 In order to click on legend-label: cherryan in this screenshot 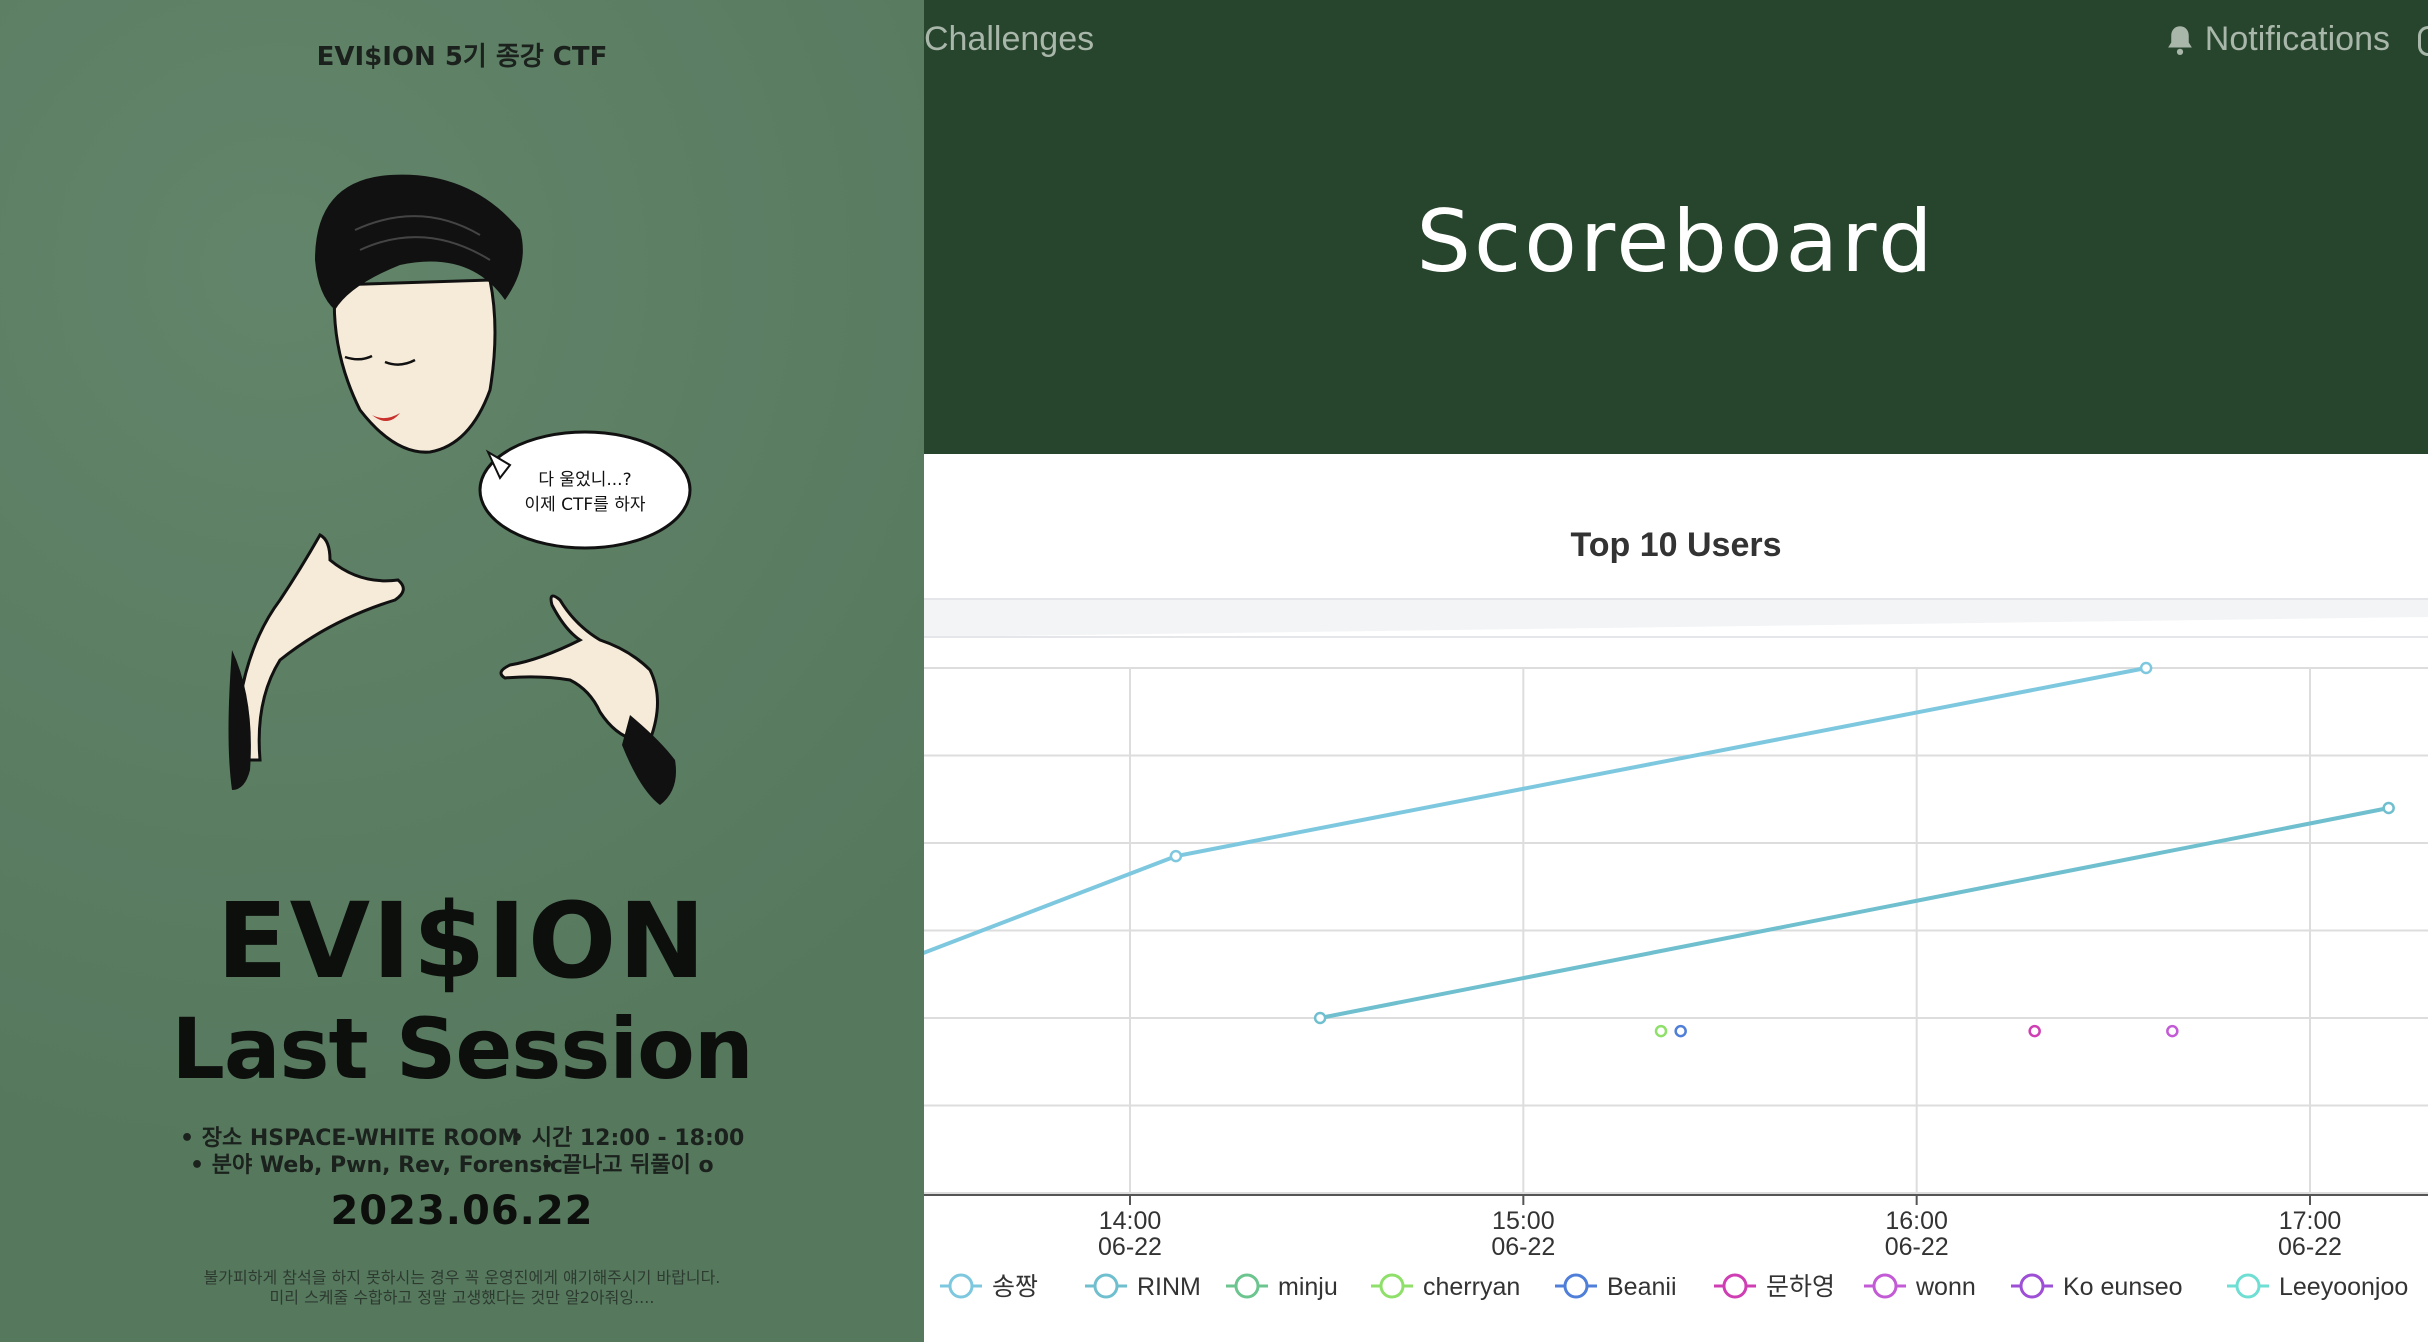, I will do `click(1471, 1287)`.